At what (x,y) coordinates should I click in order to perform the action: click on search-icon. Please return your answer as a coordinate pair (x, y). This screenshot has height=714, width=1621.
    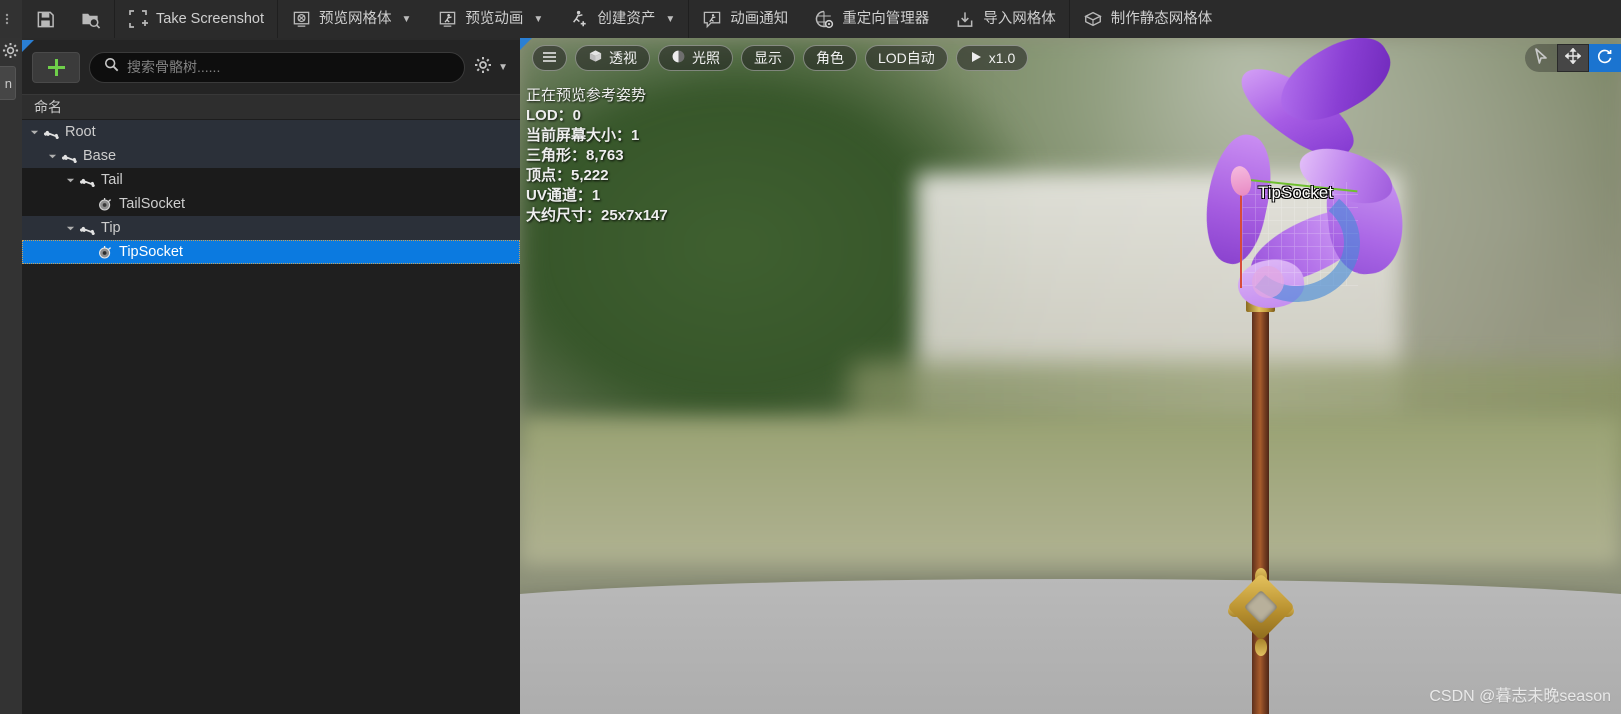
    Looking at the image, I should click on (111, 67).